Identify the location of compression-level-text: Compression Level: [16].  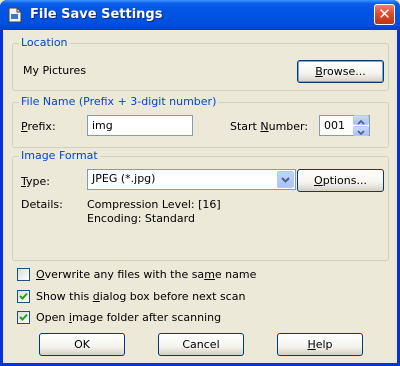
(154, 204).